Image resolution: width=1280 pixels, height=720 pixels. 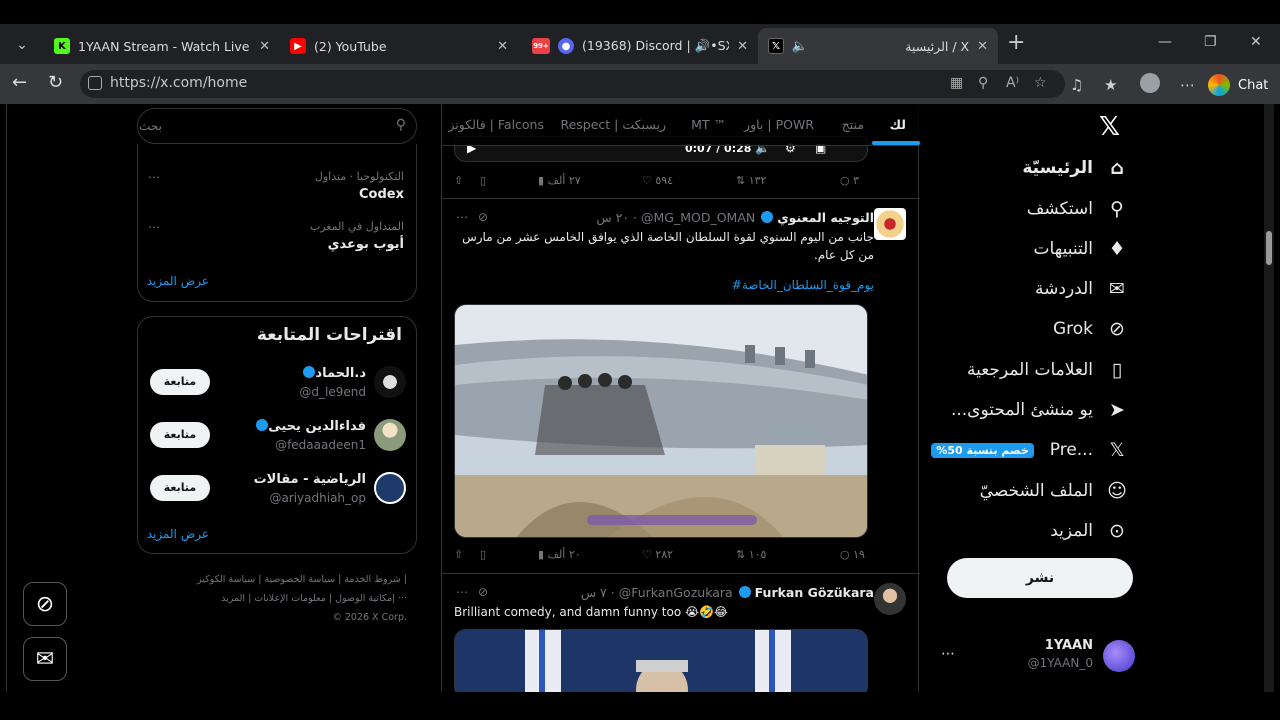 What do you see at coordinates (276, 236) in the screenshot?
I see `trend-item: ⋯ المتداول في المغرب أيوب بوعدي` at bounding box center [276, 236].